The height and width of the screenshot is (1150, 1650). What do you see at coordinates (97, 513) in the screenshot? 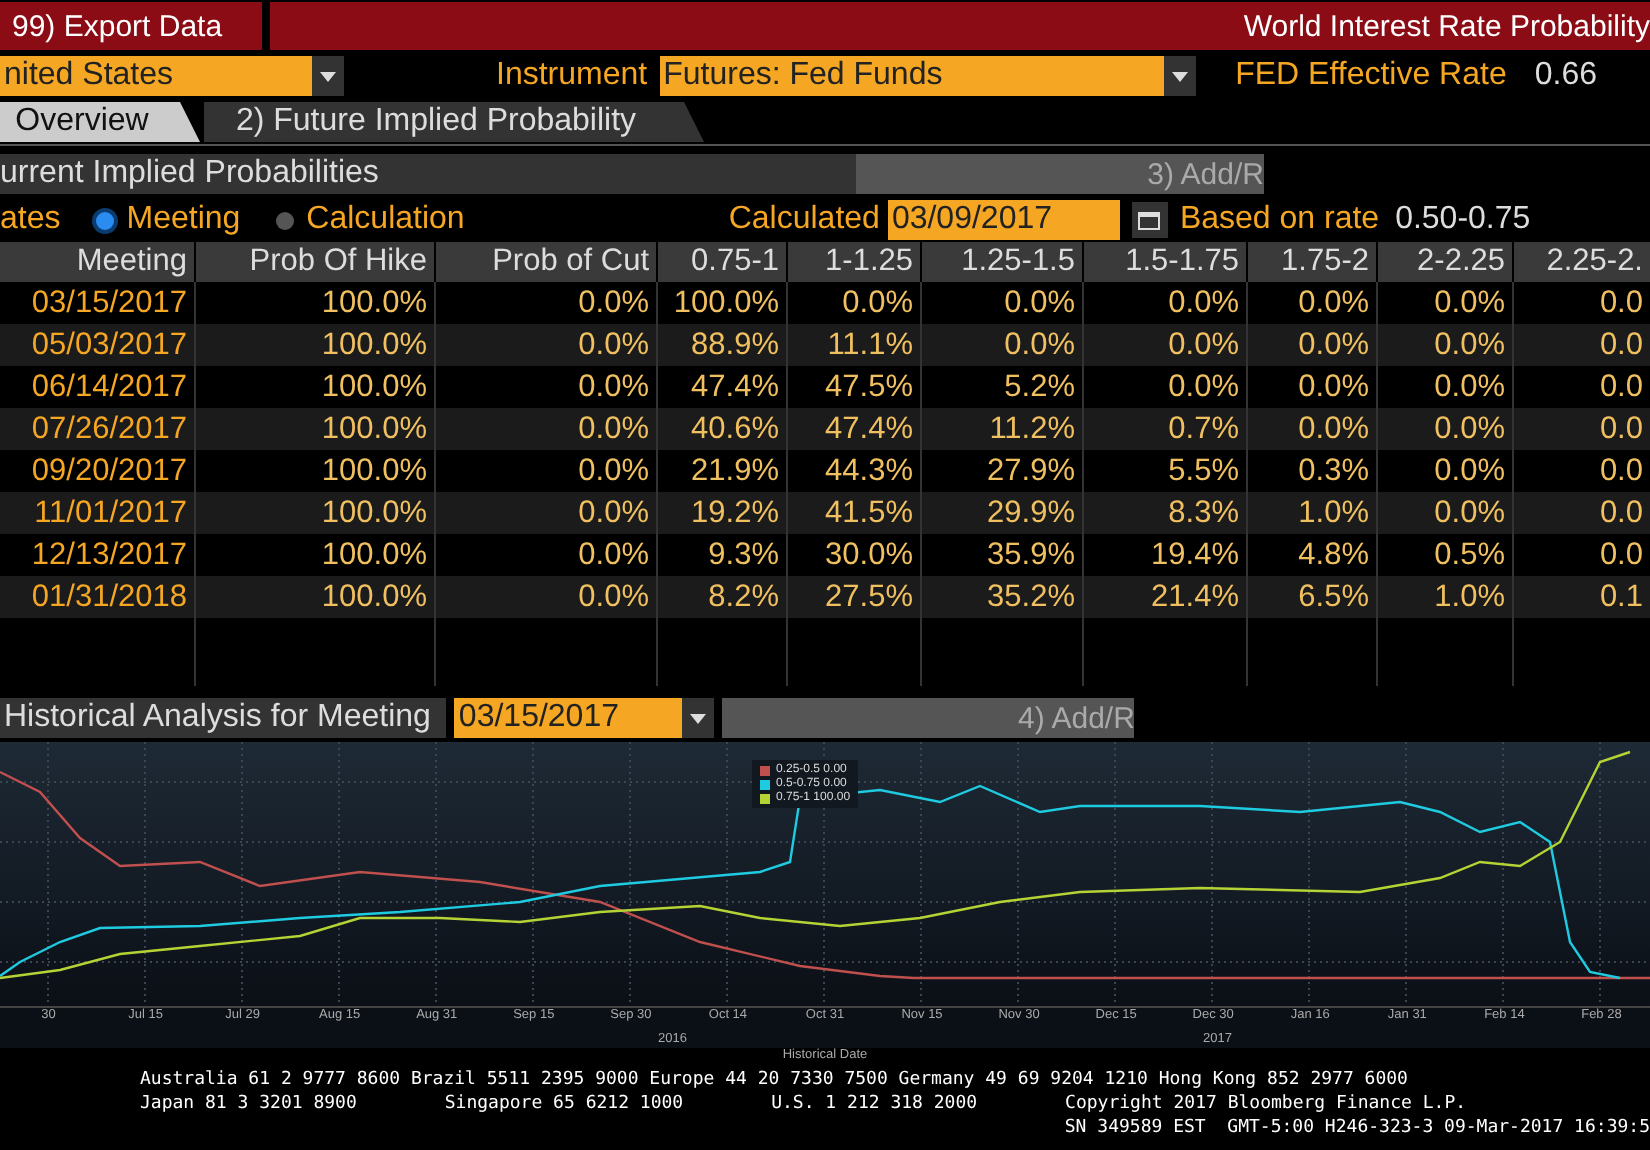
I see `table-cell: 11/01/2017` at bounding box center [97, 513].